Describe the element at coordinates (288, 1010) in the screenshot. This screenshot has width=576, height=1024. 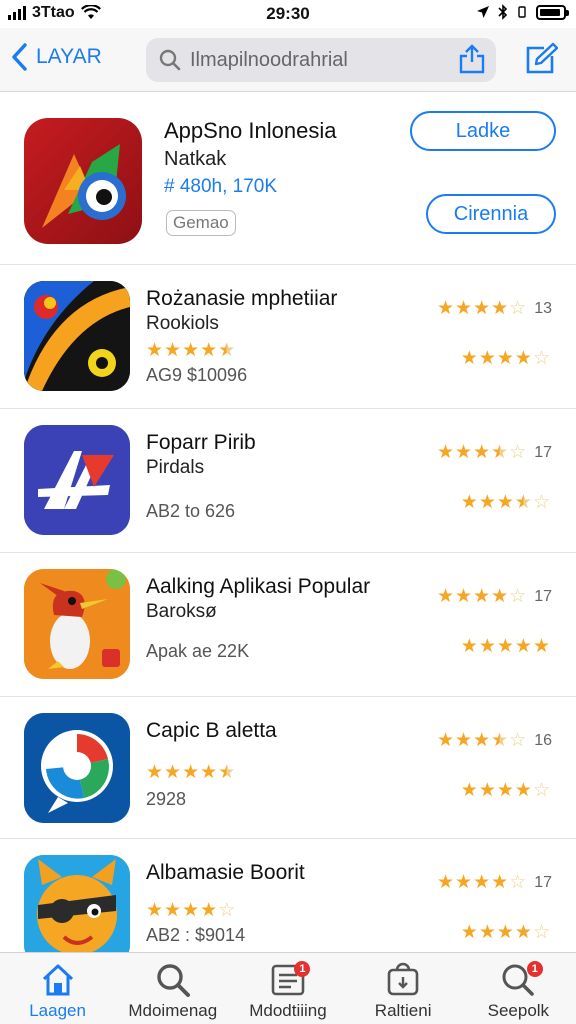
I see `tab-label: Mdodtiiing` at that location.